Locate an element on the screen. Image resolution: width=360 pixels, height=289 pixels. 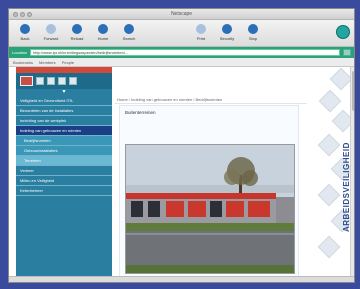
vertical-scrollbar is located at coordinates (352, 174).